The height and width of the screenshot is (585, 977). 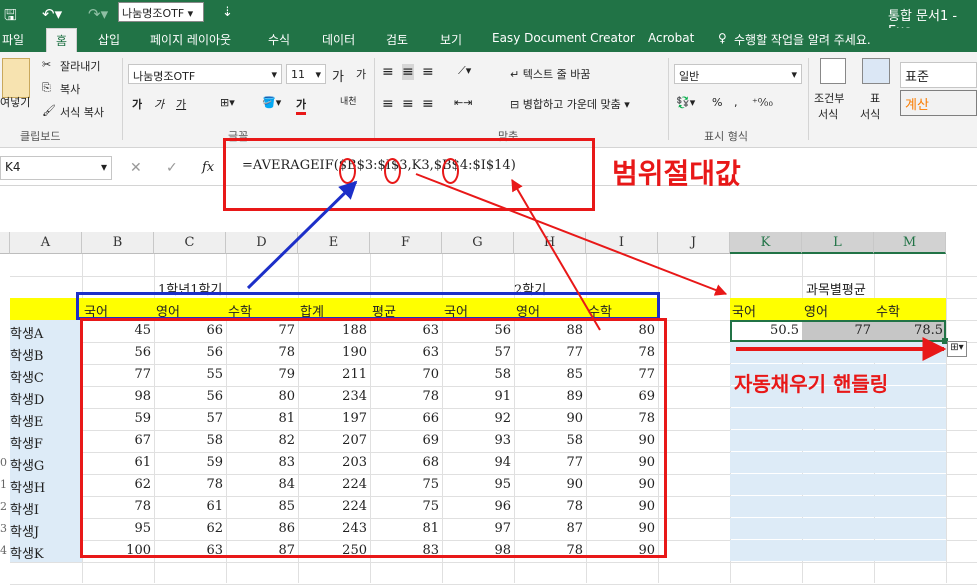 I want to click on average-range-arrow, so click(x=556, y=254).